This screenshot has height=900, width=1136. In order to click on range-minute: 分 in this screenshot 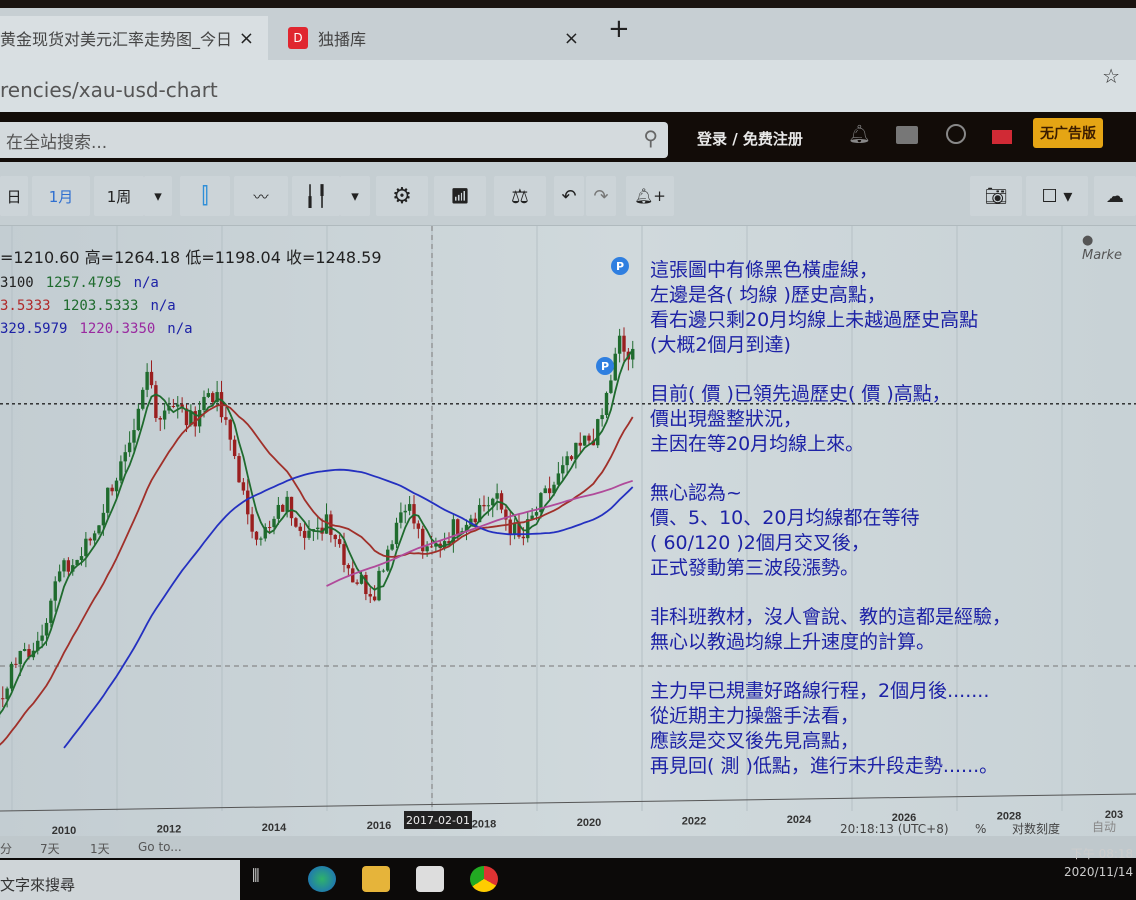, I will do `click(6, 848)`.